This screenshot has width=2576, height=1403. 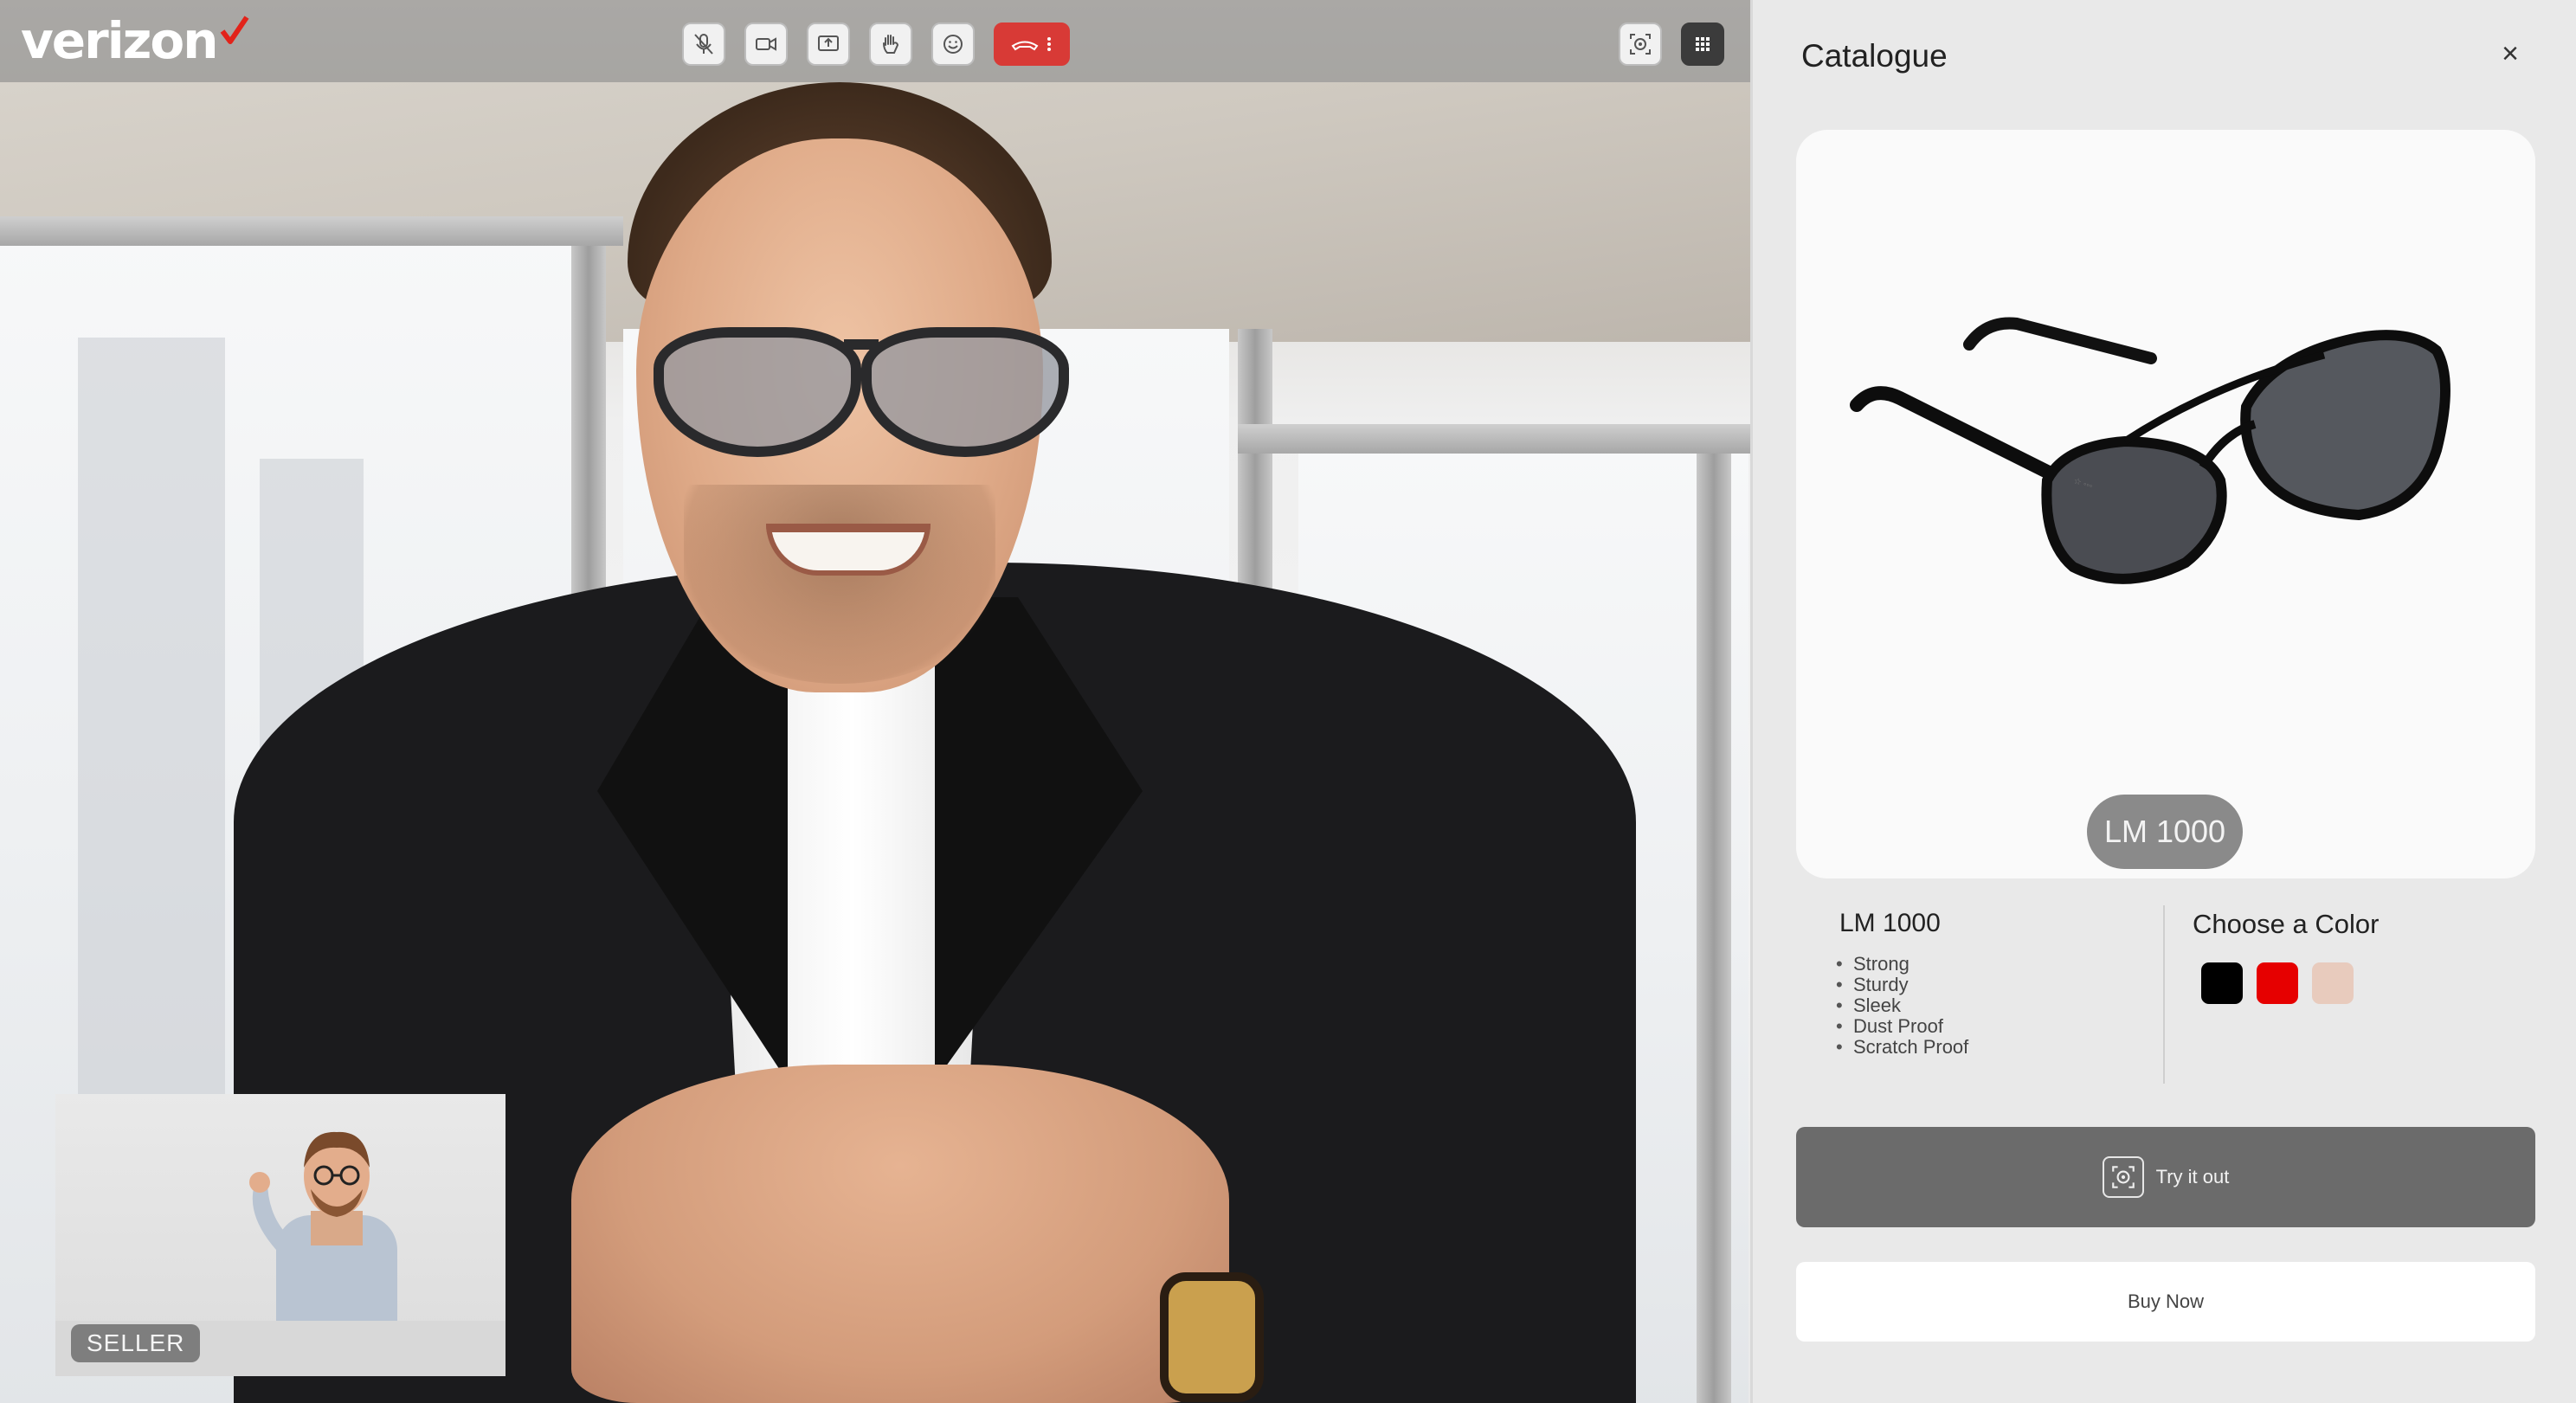 I want to click on reactions-button, so click(x=953, y=44).